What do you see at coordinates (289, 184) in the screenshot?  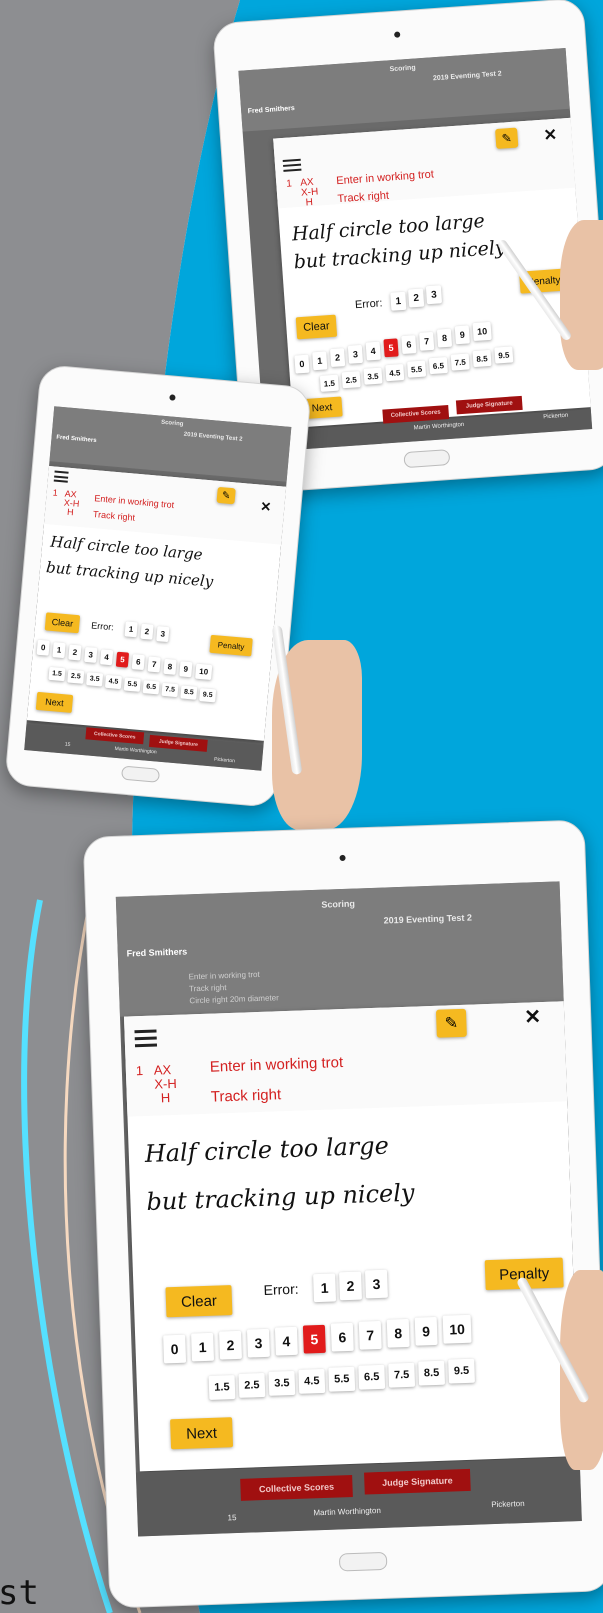 I see `movement-number: 1` at bounding box center [289, 184].